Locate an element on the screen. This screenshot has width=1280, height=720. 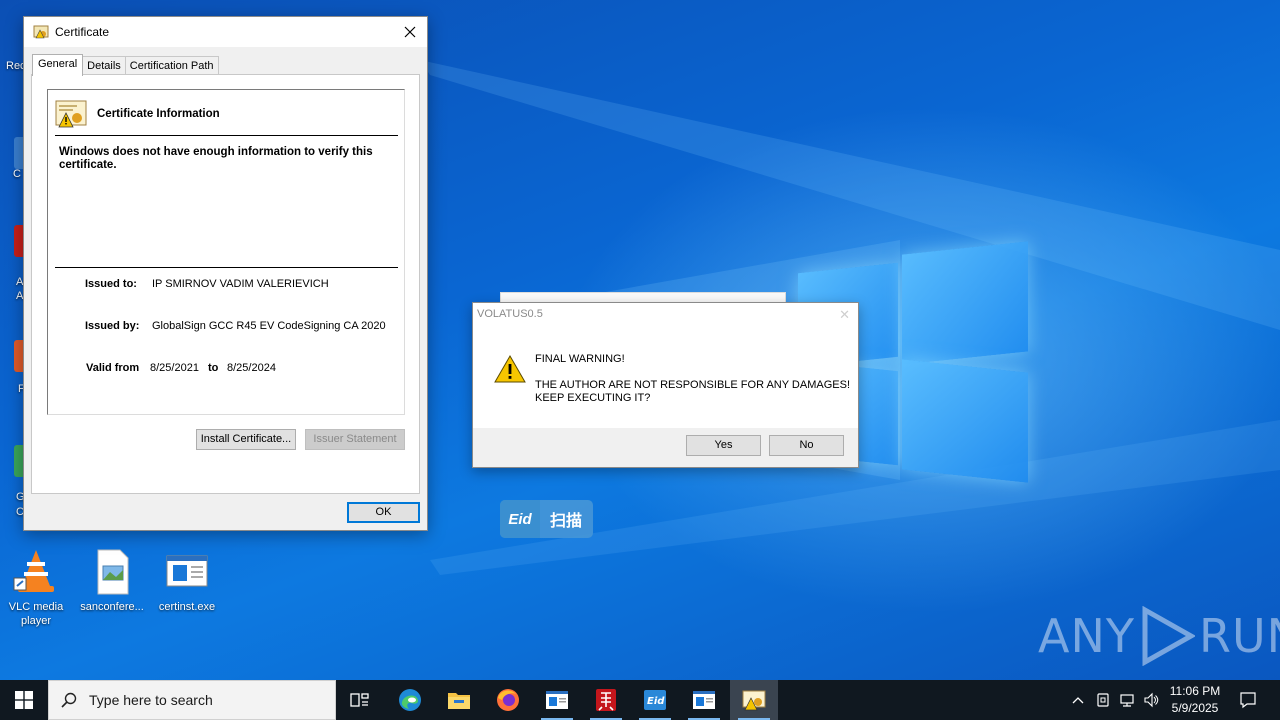
desktop-icon-label: VLC media player is located at coordinates (36, 614).